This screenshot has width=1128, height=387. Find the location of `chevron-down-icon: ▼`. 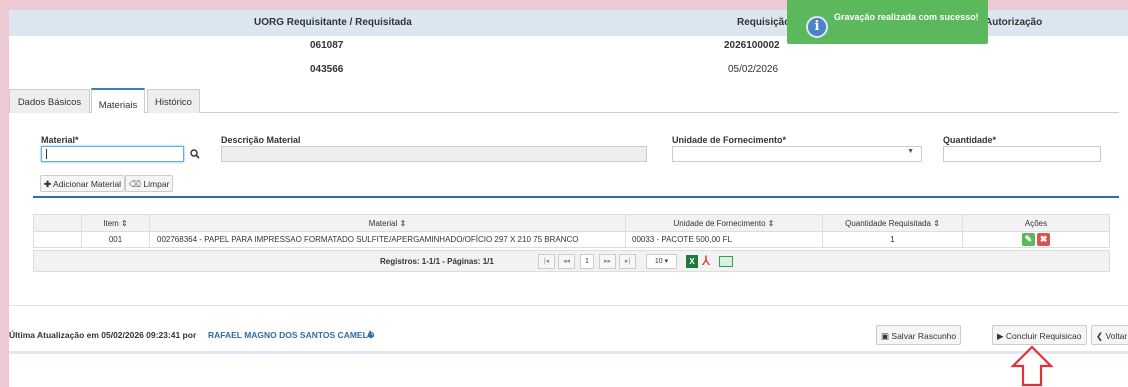

chevron-down-icon: ▼ is located at coordinates (910, 151).